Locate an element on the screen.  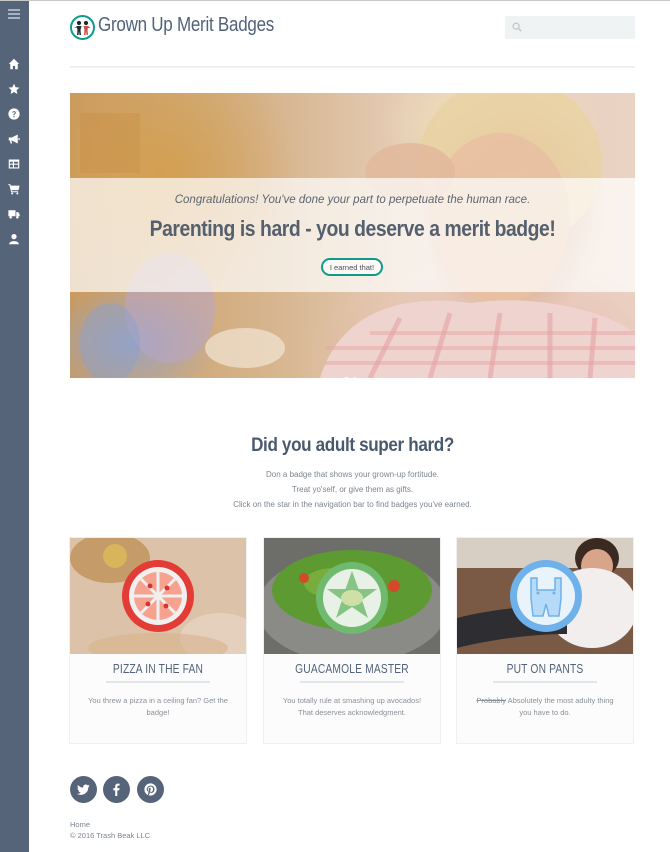
cart-icon is located at coordinates (14, 189).